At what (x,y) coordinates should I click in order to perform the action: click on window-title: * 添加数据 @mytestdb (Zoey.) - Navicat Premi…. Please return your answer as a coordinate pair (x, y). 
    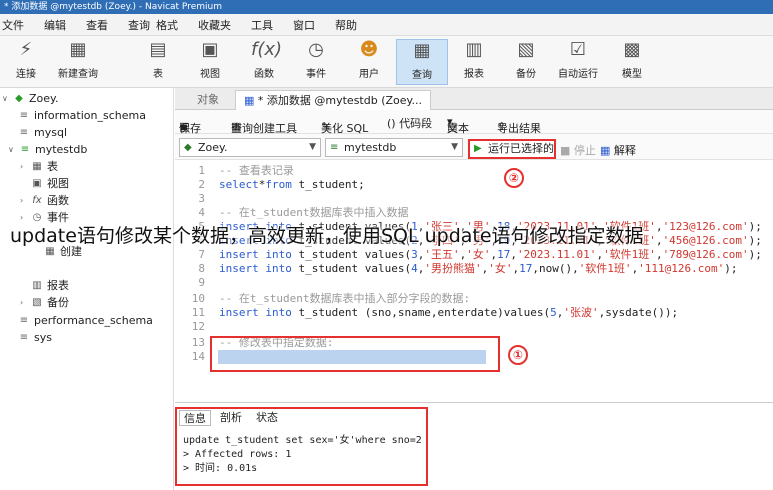
    Looking at the image, I should click on (386, 7).